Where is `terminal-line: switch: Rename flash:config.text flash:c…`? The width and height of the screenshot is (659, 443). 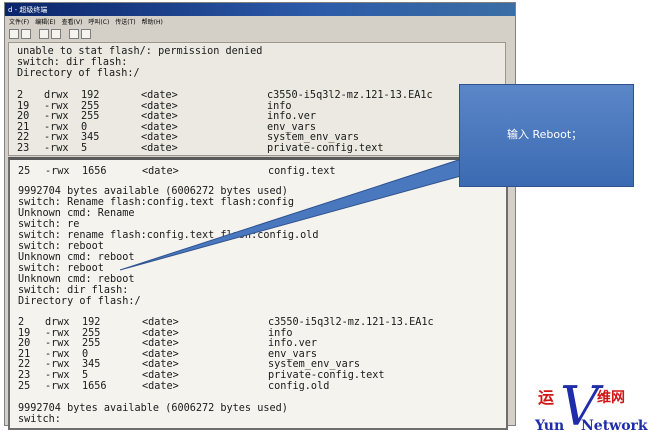
terminal-line: switch: Rename flash:config.text flash:c… is located at coordinates (156, 202).